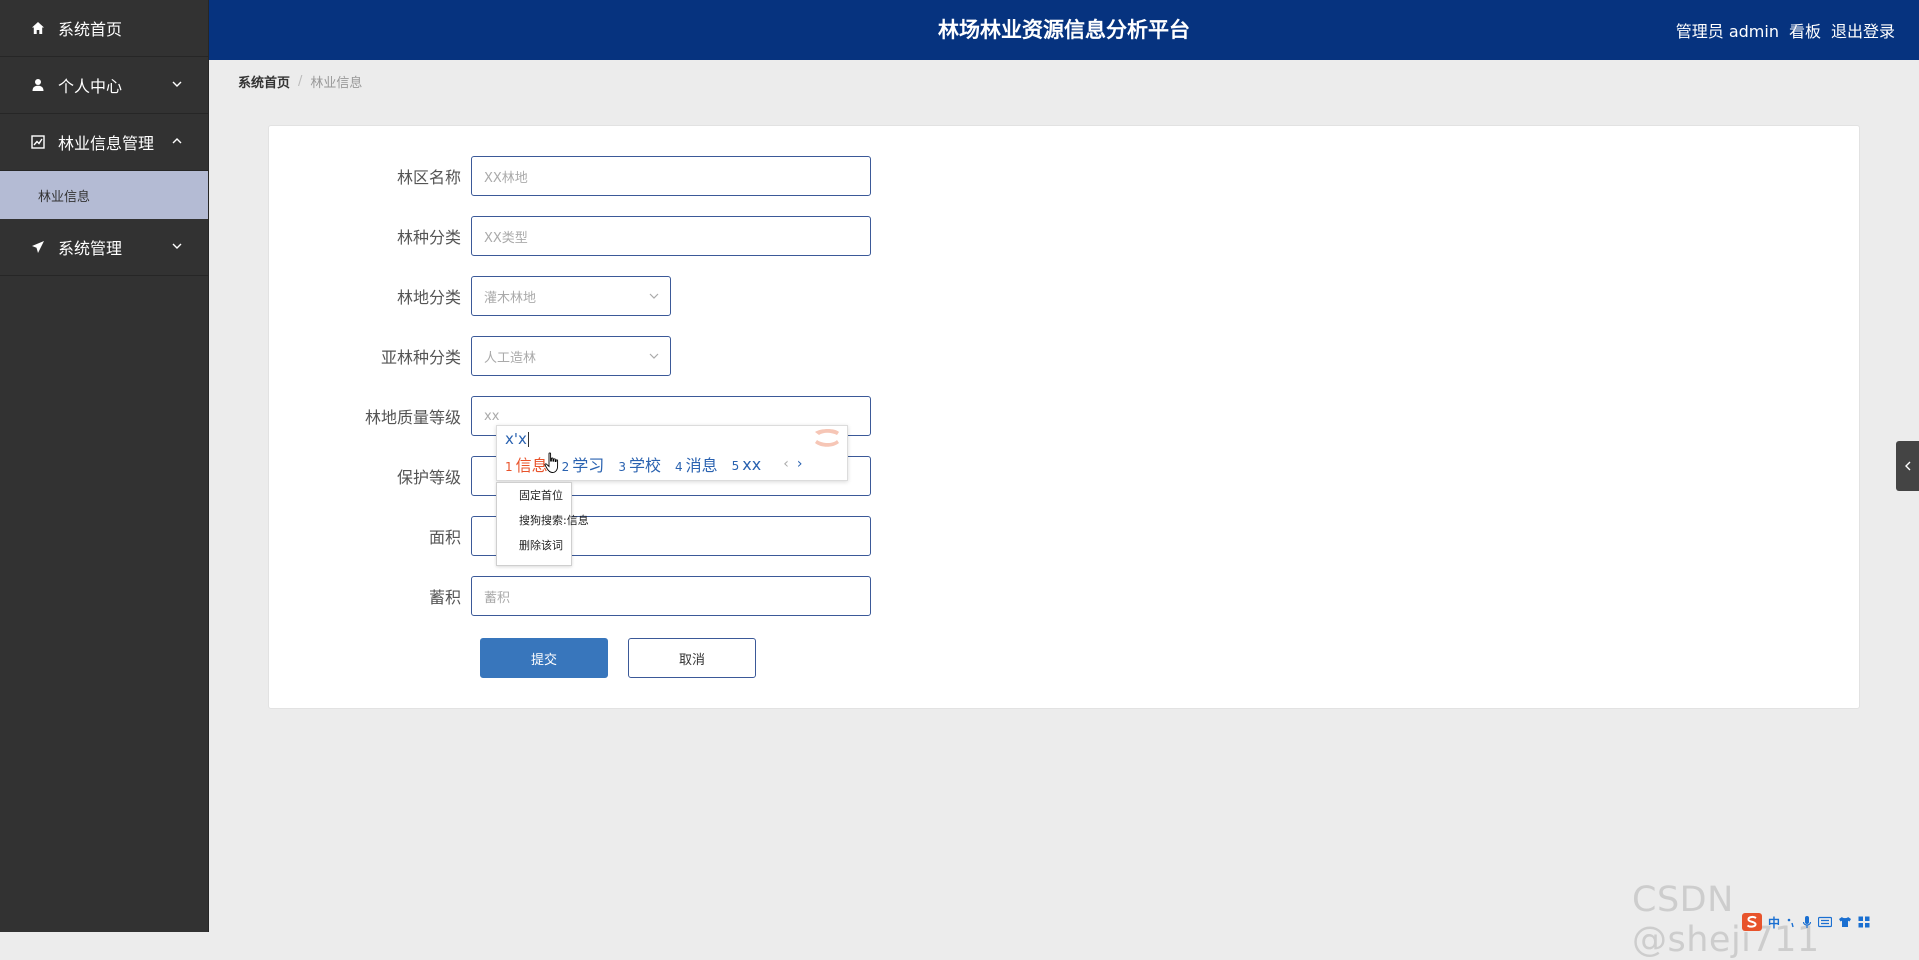 This screenshot has height=960, width=1919. Describe the element at coordinates (692, 658) in the screenshot. I see `cancel-button: 取消` at that location.